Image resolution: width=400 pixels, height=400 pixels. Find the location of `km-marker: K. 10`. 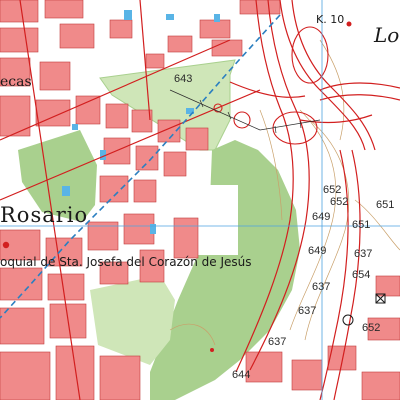

km-marker: K. 10 is located at coordinates (330, 19).